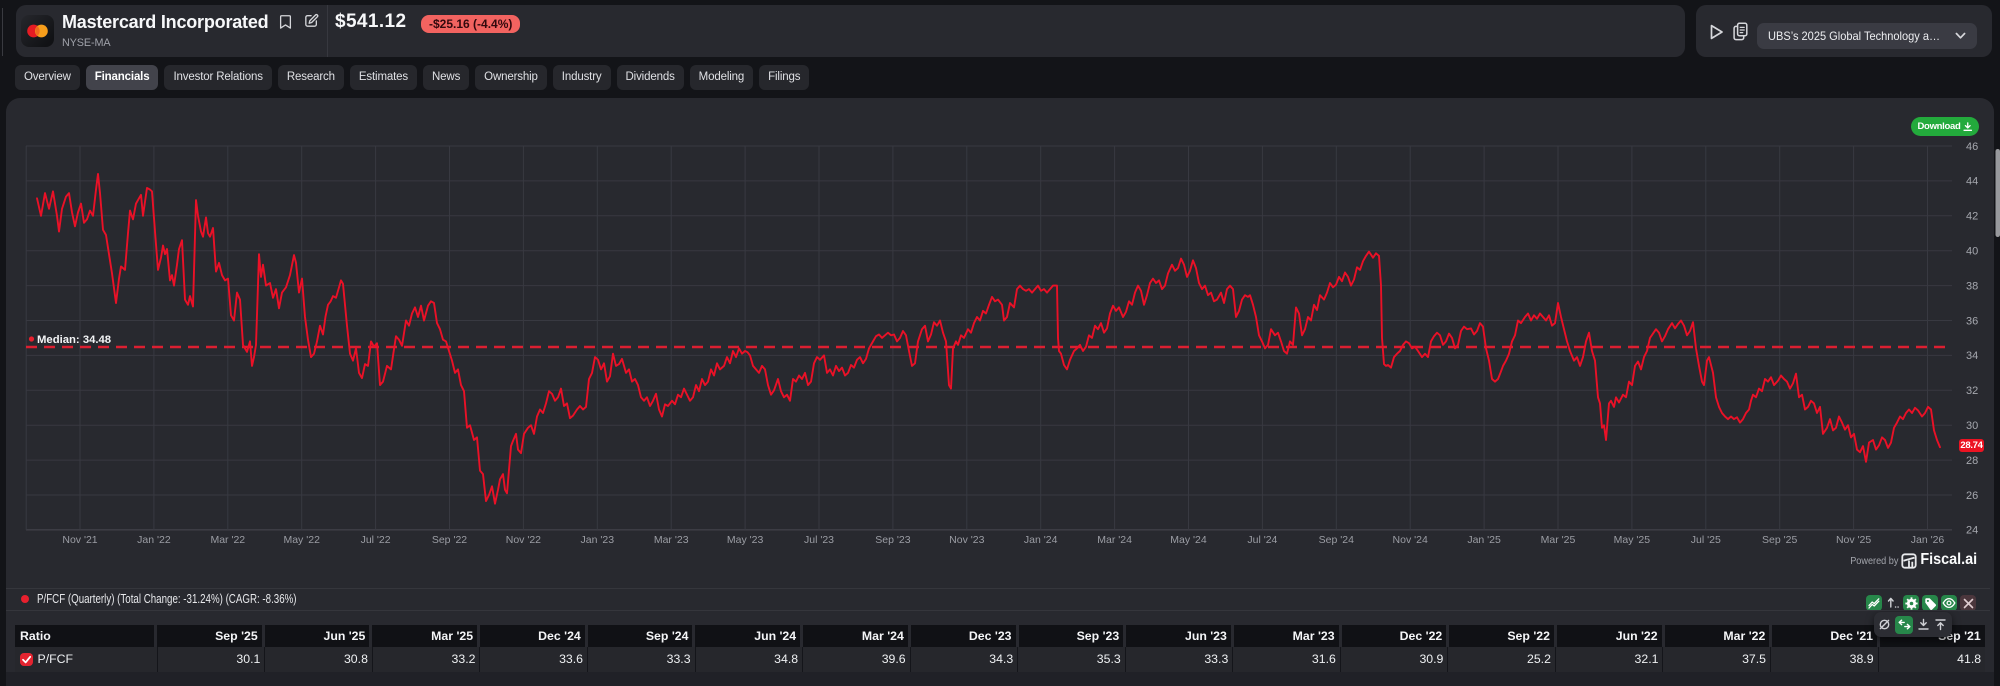  Describe the element at coordinates (966, 540) in the screenshot. I see `svg-text: Nov '23` at that location.